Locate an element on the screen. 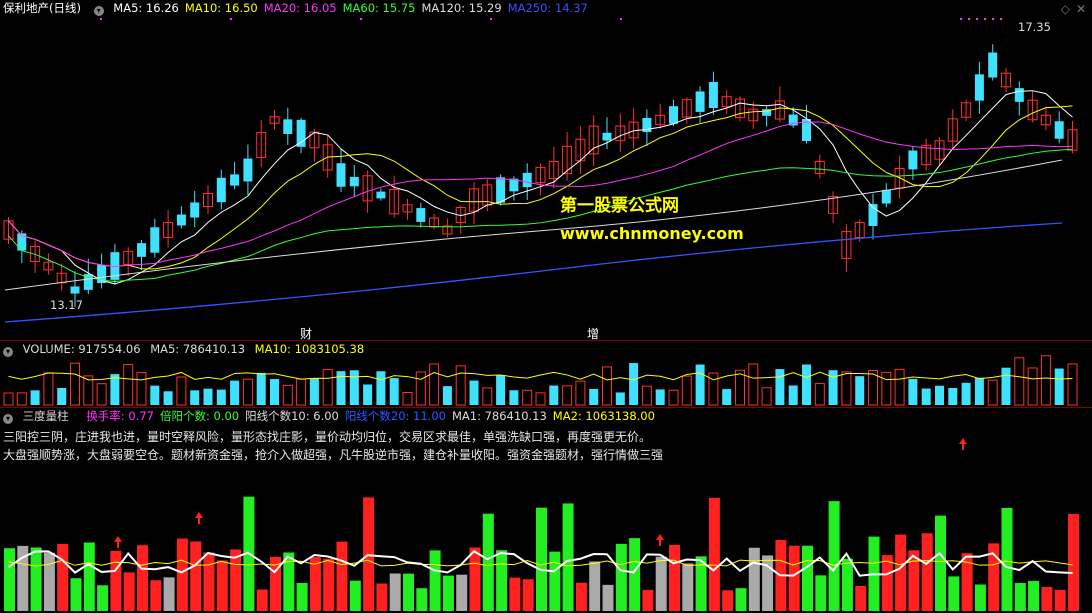  event-marker-2: 增 is located at coordinates (593, 332).